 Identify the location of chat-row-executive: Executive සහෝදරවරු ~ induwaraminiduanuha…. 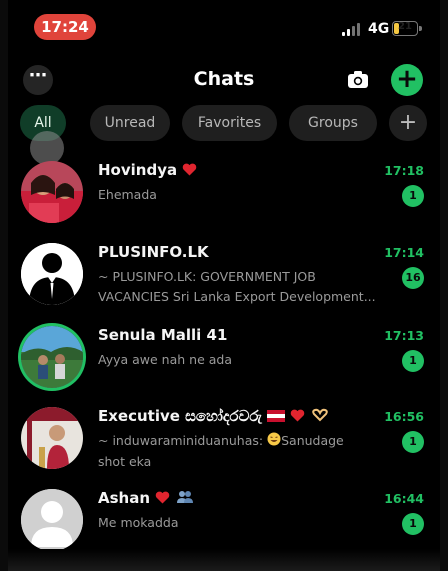
(224, 447).